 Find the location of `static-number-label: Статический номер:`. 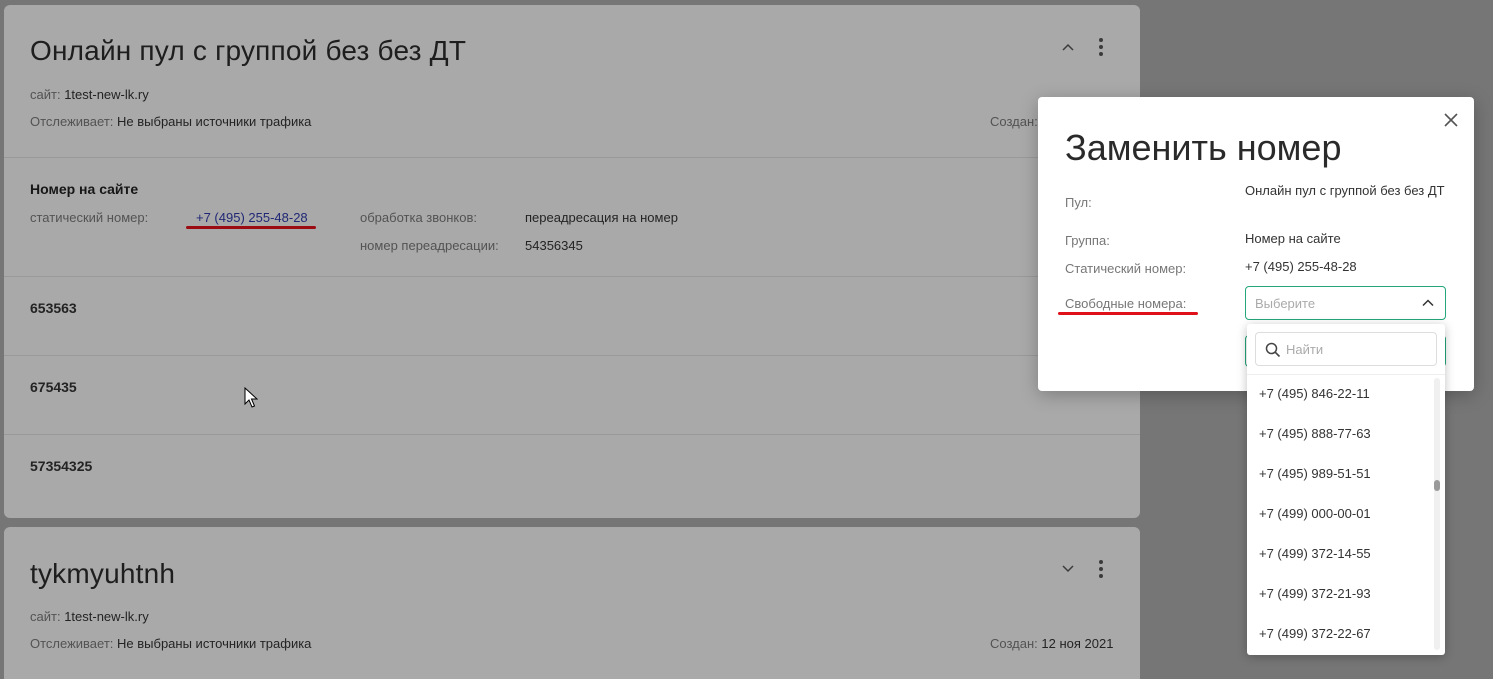

static-number-label: Статический номер: is located at coordinates (1126, 268).